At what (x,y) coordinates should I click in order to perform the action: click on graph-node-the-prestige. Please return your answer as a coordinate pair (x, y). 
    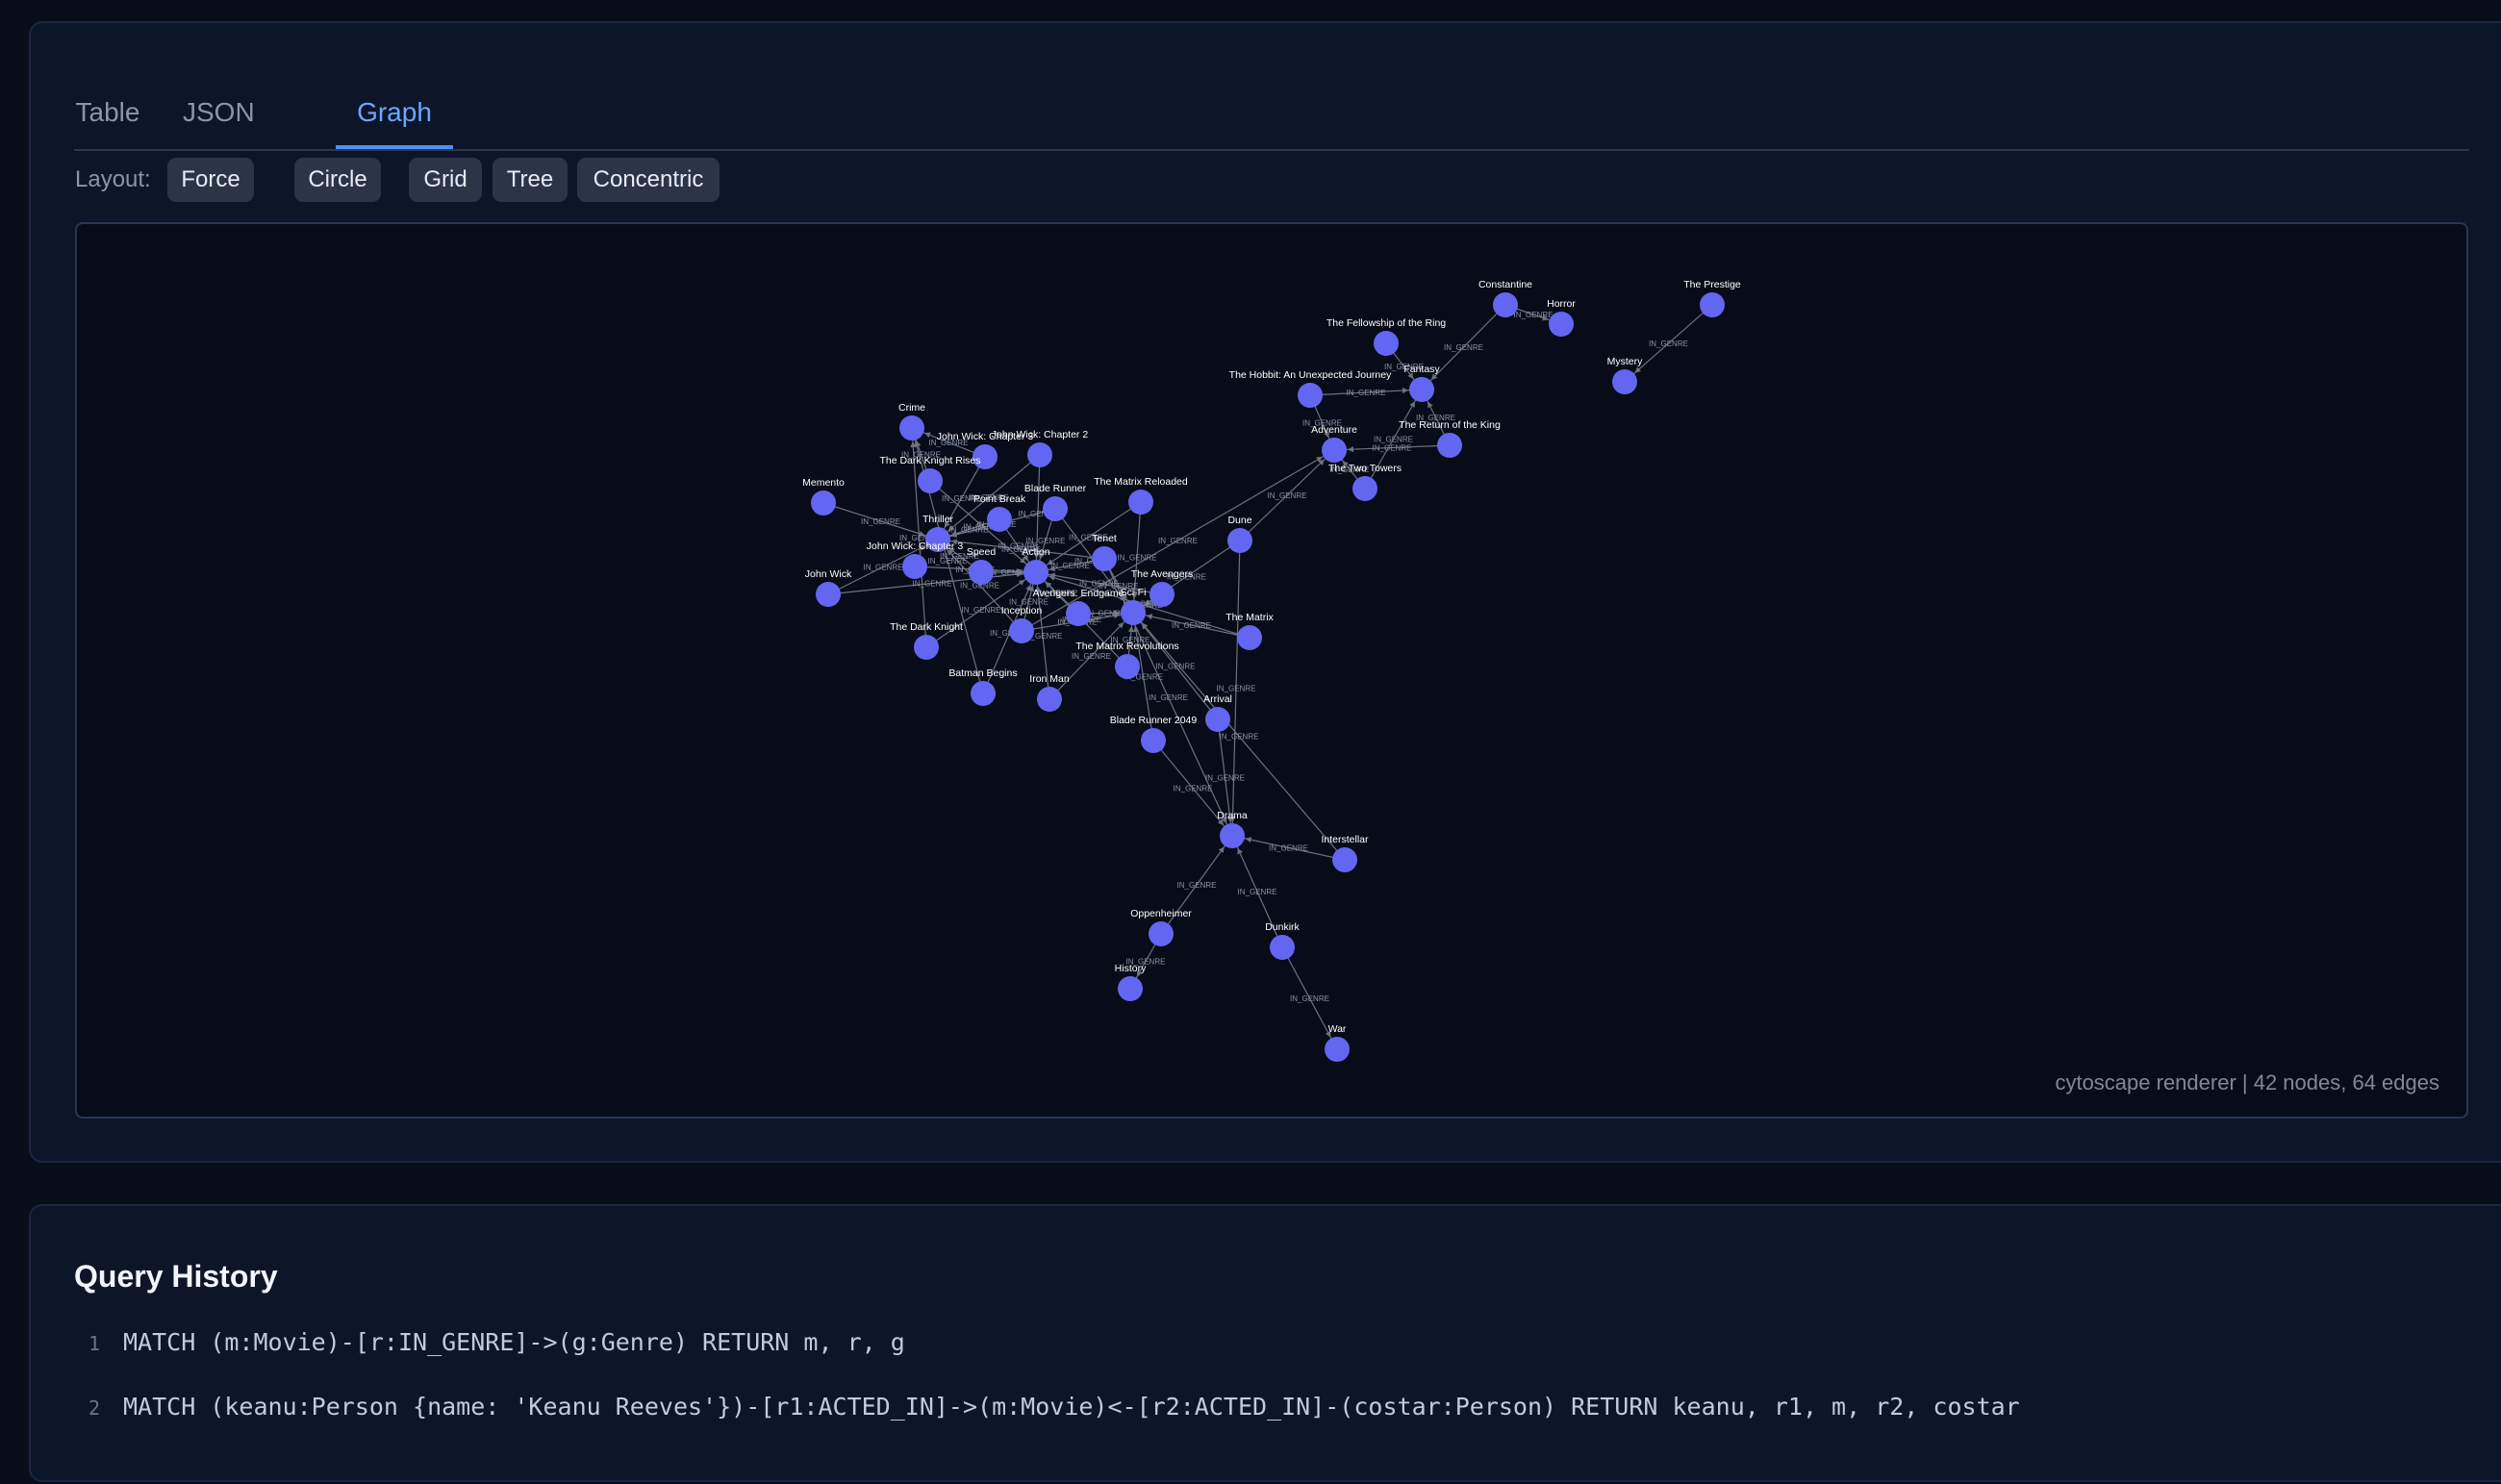
    Looking at the image, I should click on (1712, 305).